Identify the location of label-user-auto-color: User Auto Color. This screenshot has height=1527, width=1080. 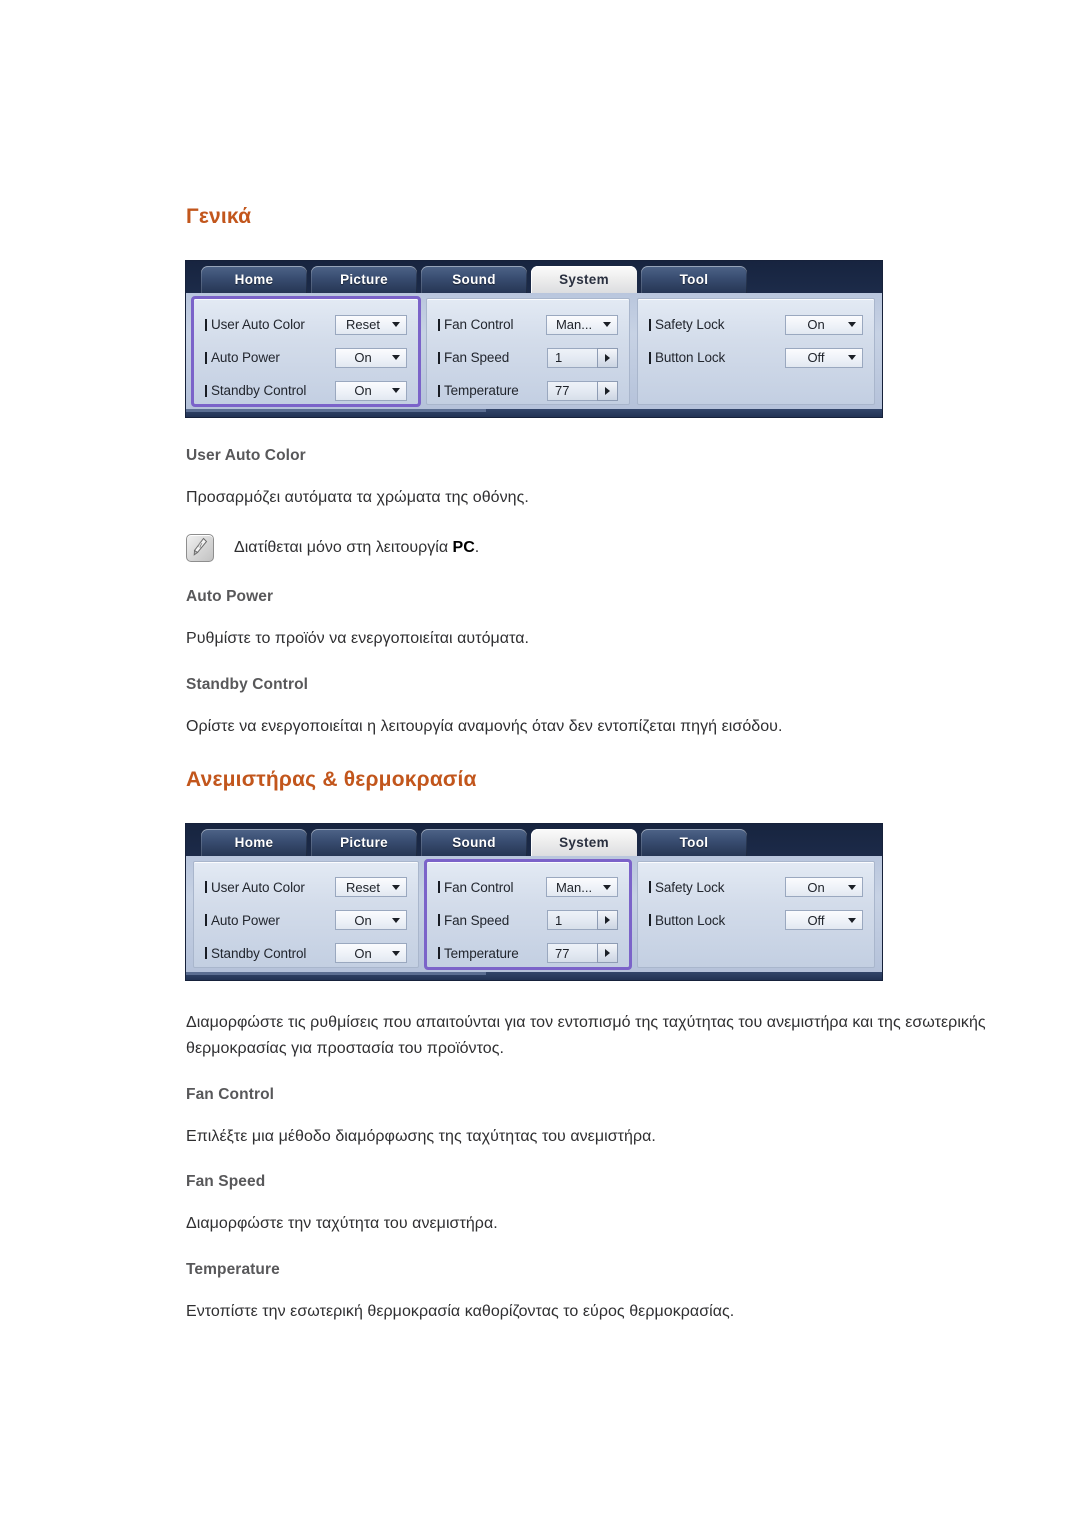
(270, 887).